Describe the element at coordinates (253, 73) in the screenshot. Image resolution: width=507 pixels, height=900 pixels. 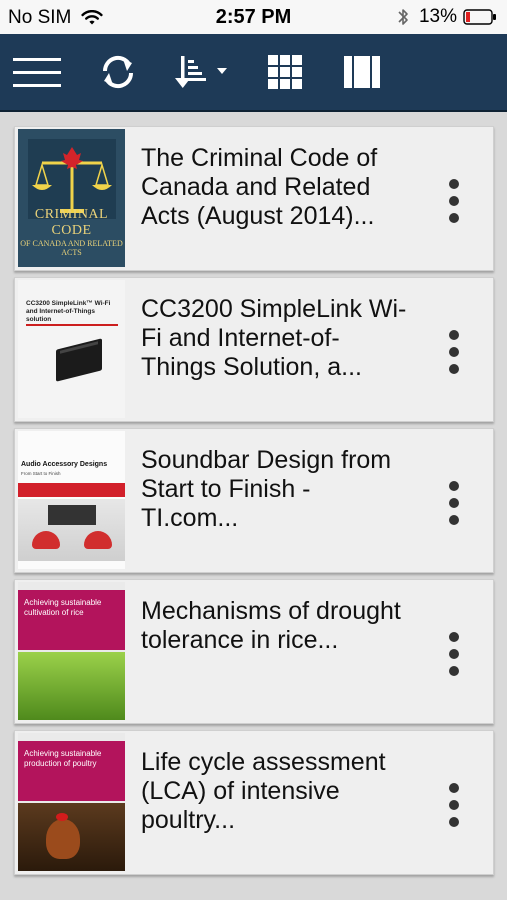
I see `toolbar` at that location.